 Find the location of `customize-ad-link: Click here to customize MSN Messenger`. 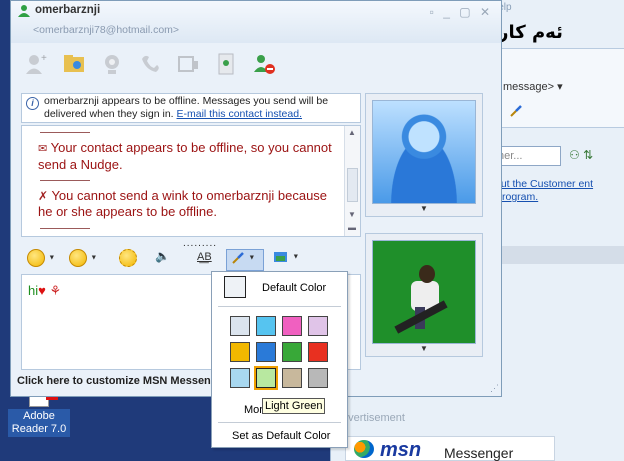

customize-ad-link: Click here to customize MSN Messenger is located at coordinates (122, 381).